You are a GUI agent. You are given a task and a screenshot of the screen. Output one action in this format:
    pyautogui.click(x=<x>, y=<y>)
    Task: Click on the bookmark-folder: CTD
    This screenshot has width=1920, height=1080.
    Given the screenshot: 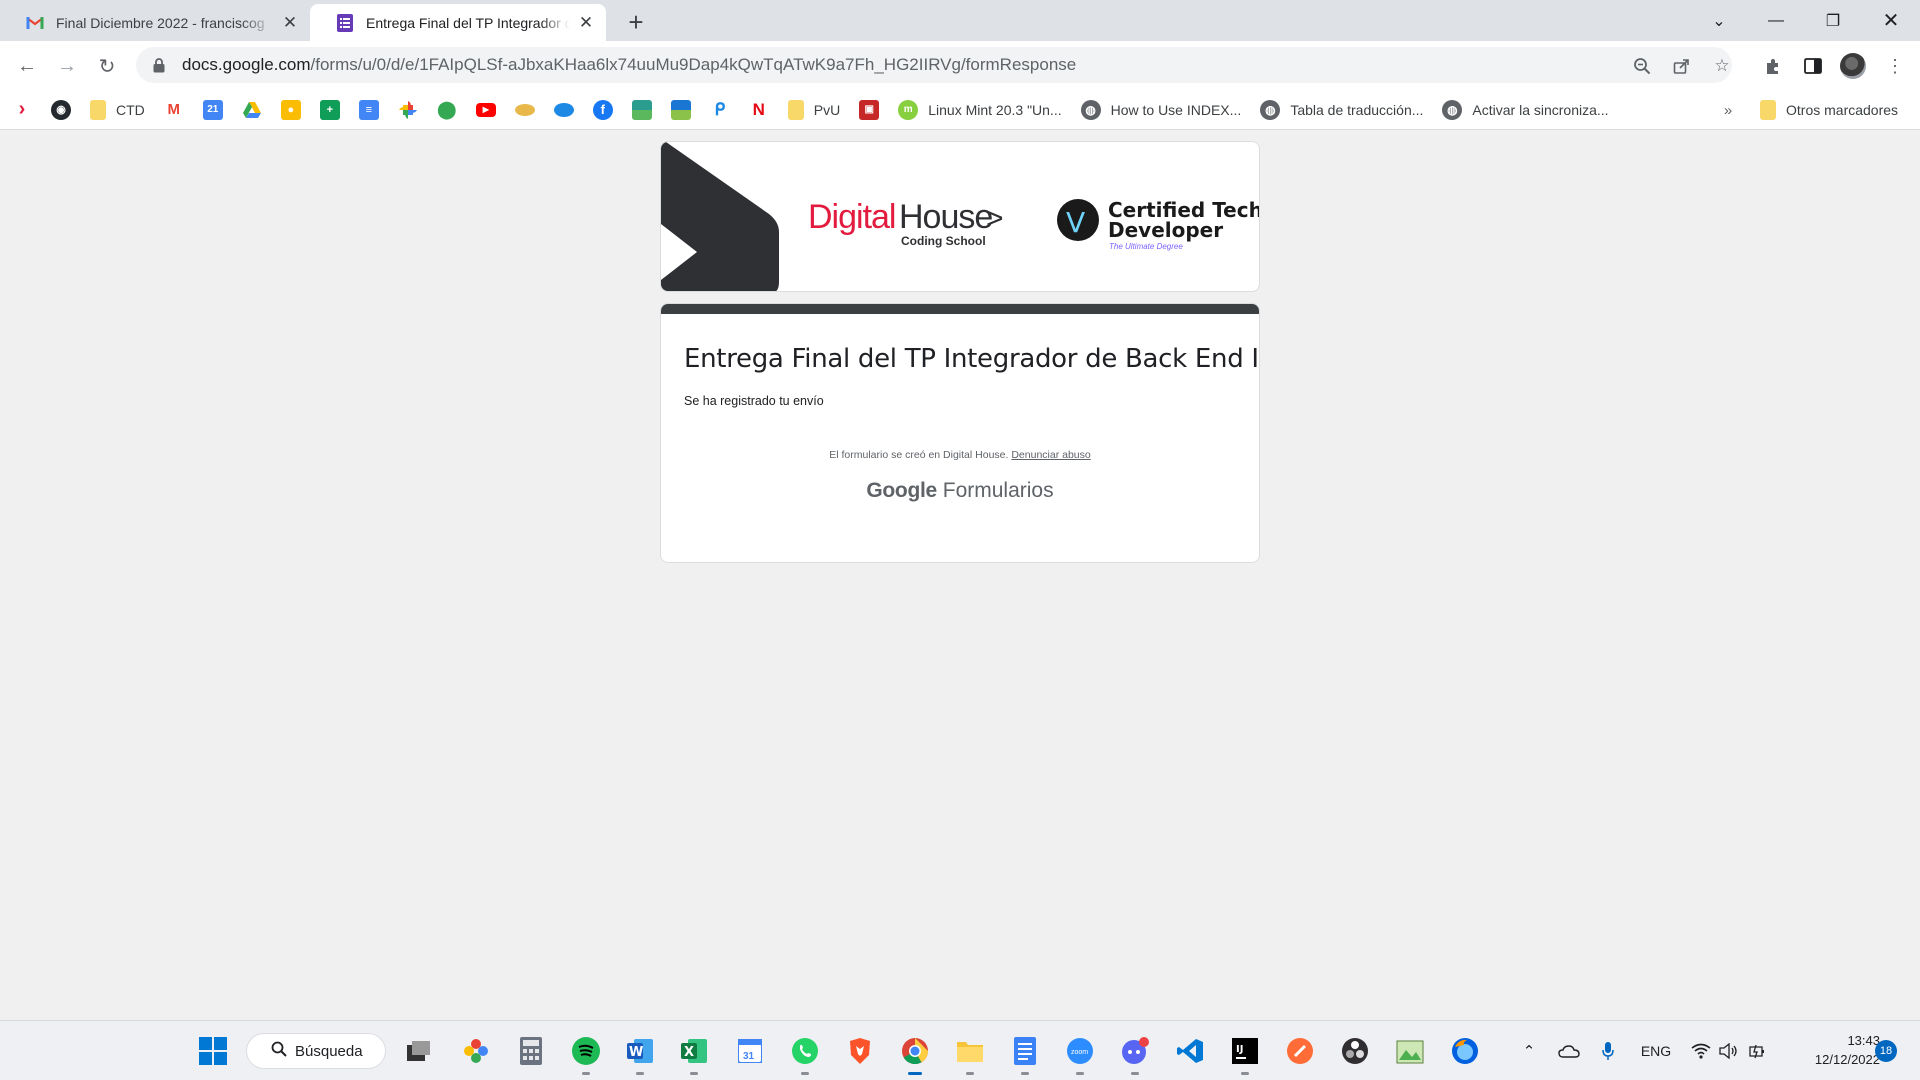 What is the action you would take?
    pyautogui.click(x=117, y=110)
    